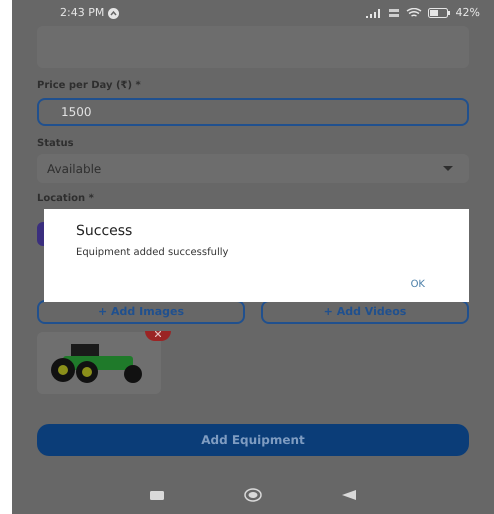 Image resolution: width=494 pixels, height=514 pixels. Describe the element at coordinates (349, 495) in the screenshot. I see `back-icon` at that location.